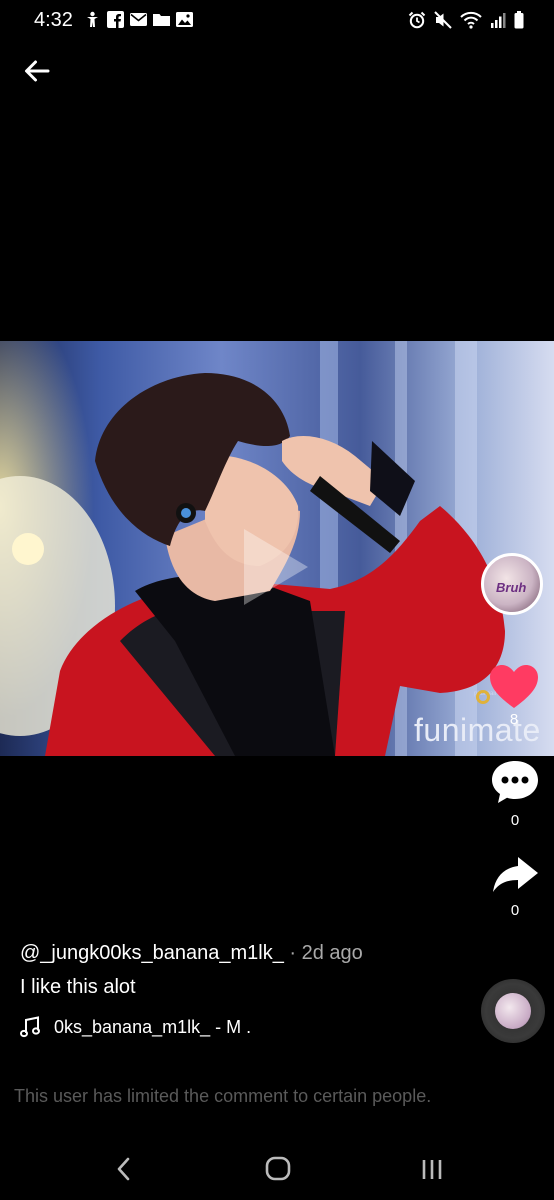 The image size is (554, 1200). I want to click on sound-disc, so click(513, 1011).